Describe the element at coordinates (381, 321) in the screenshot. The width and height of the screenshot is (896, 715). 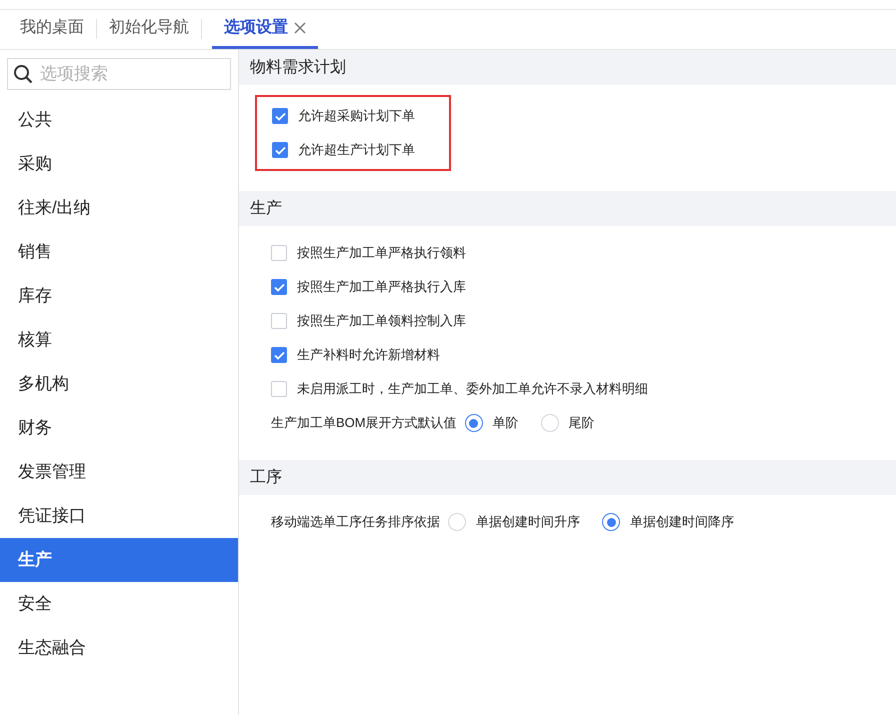
I see `option-label: 按照生产加工单领料控制入库` at that location.